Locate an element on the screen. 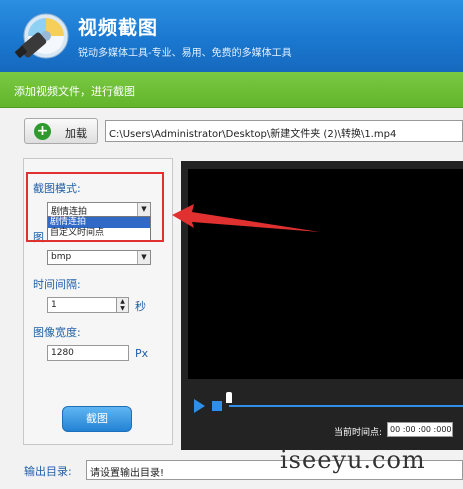 The image size is (463, 489). image-format-value: bmp is located at coordinates (61, 257).